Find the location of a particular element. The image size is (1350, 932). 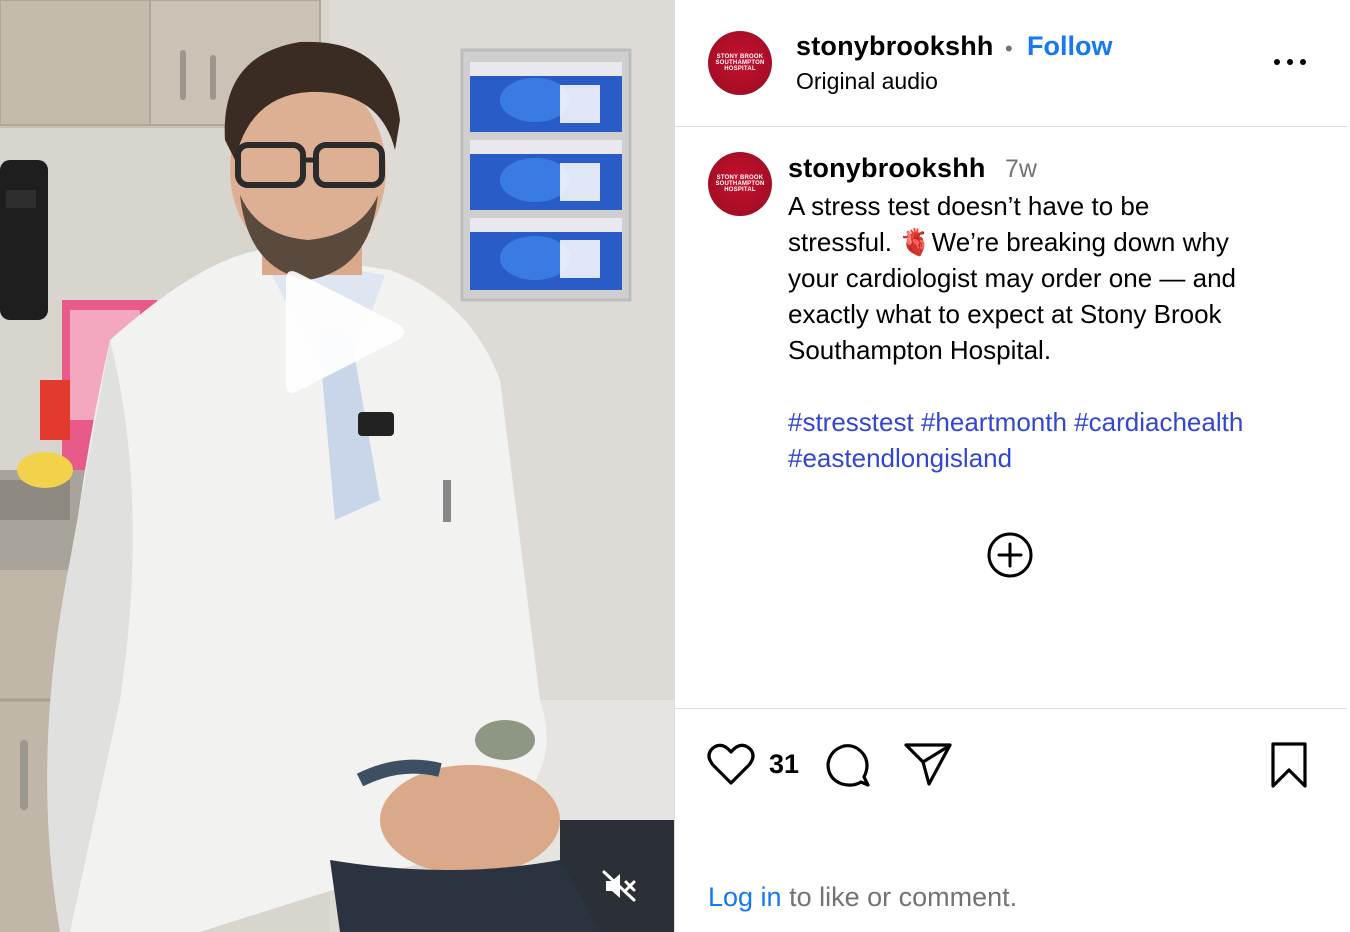

caption-avatar: STONY BROOK SOUTHAMPTON HOSPITAL is located at coordinates (740, 184).